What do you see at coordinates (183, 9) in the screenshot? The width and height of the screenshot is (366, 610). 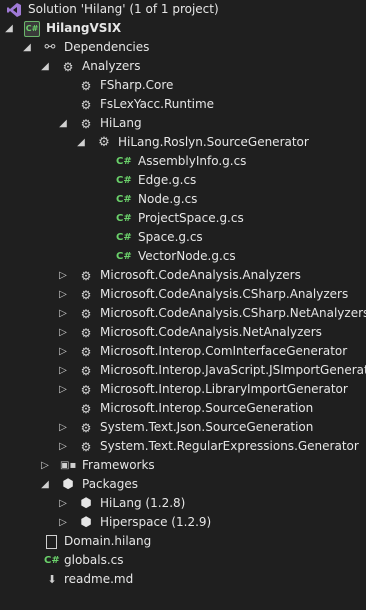 I see `tree-row-solution: Solution 'Hilang' (1 of 1 project)` at bounding box center [183, 9].